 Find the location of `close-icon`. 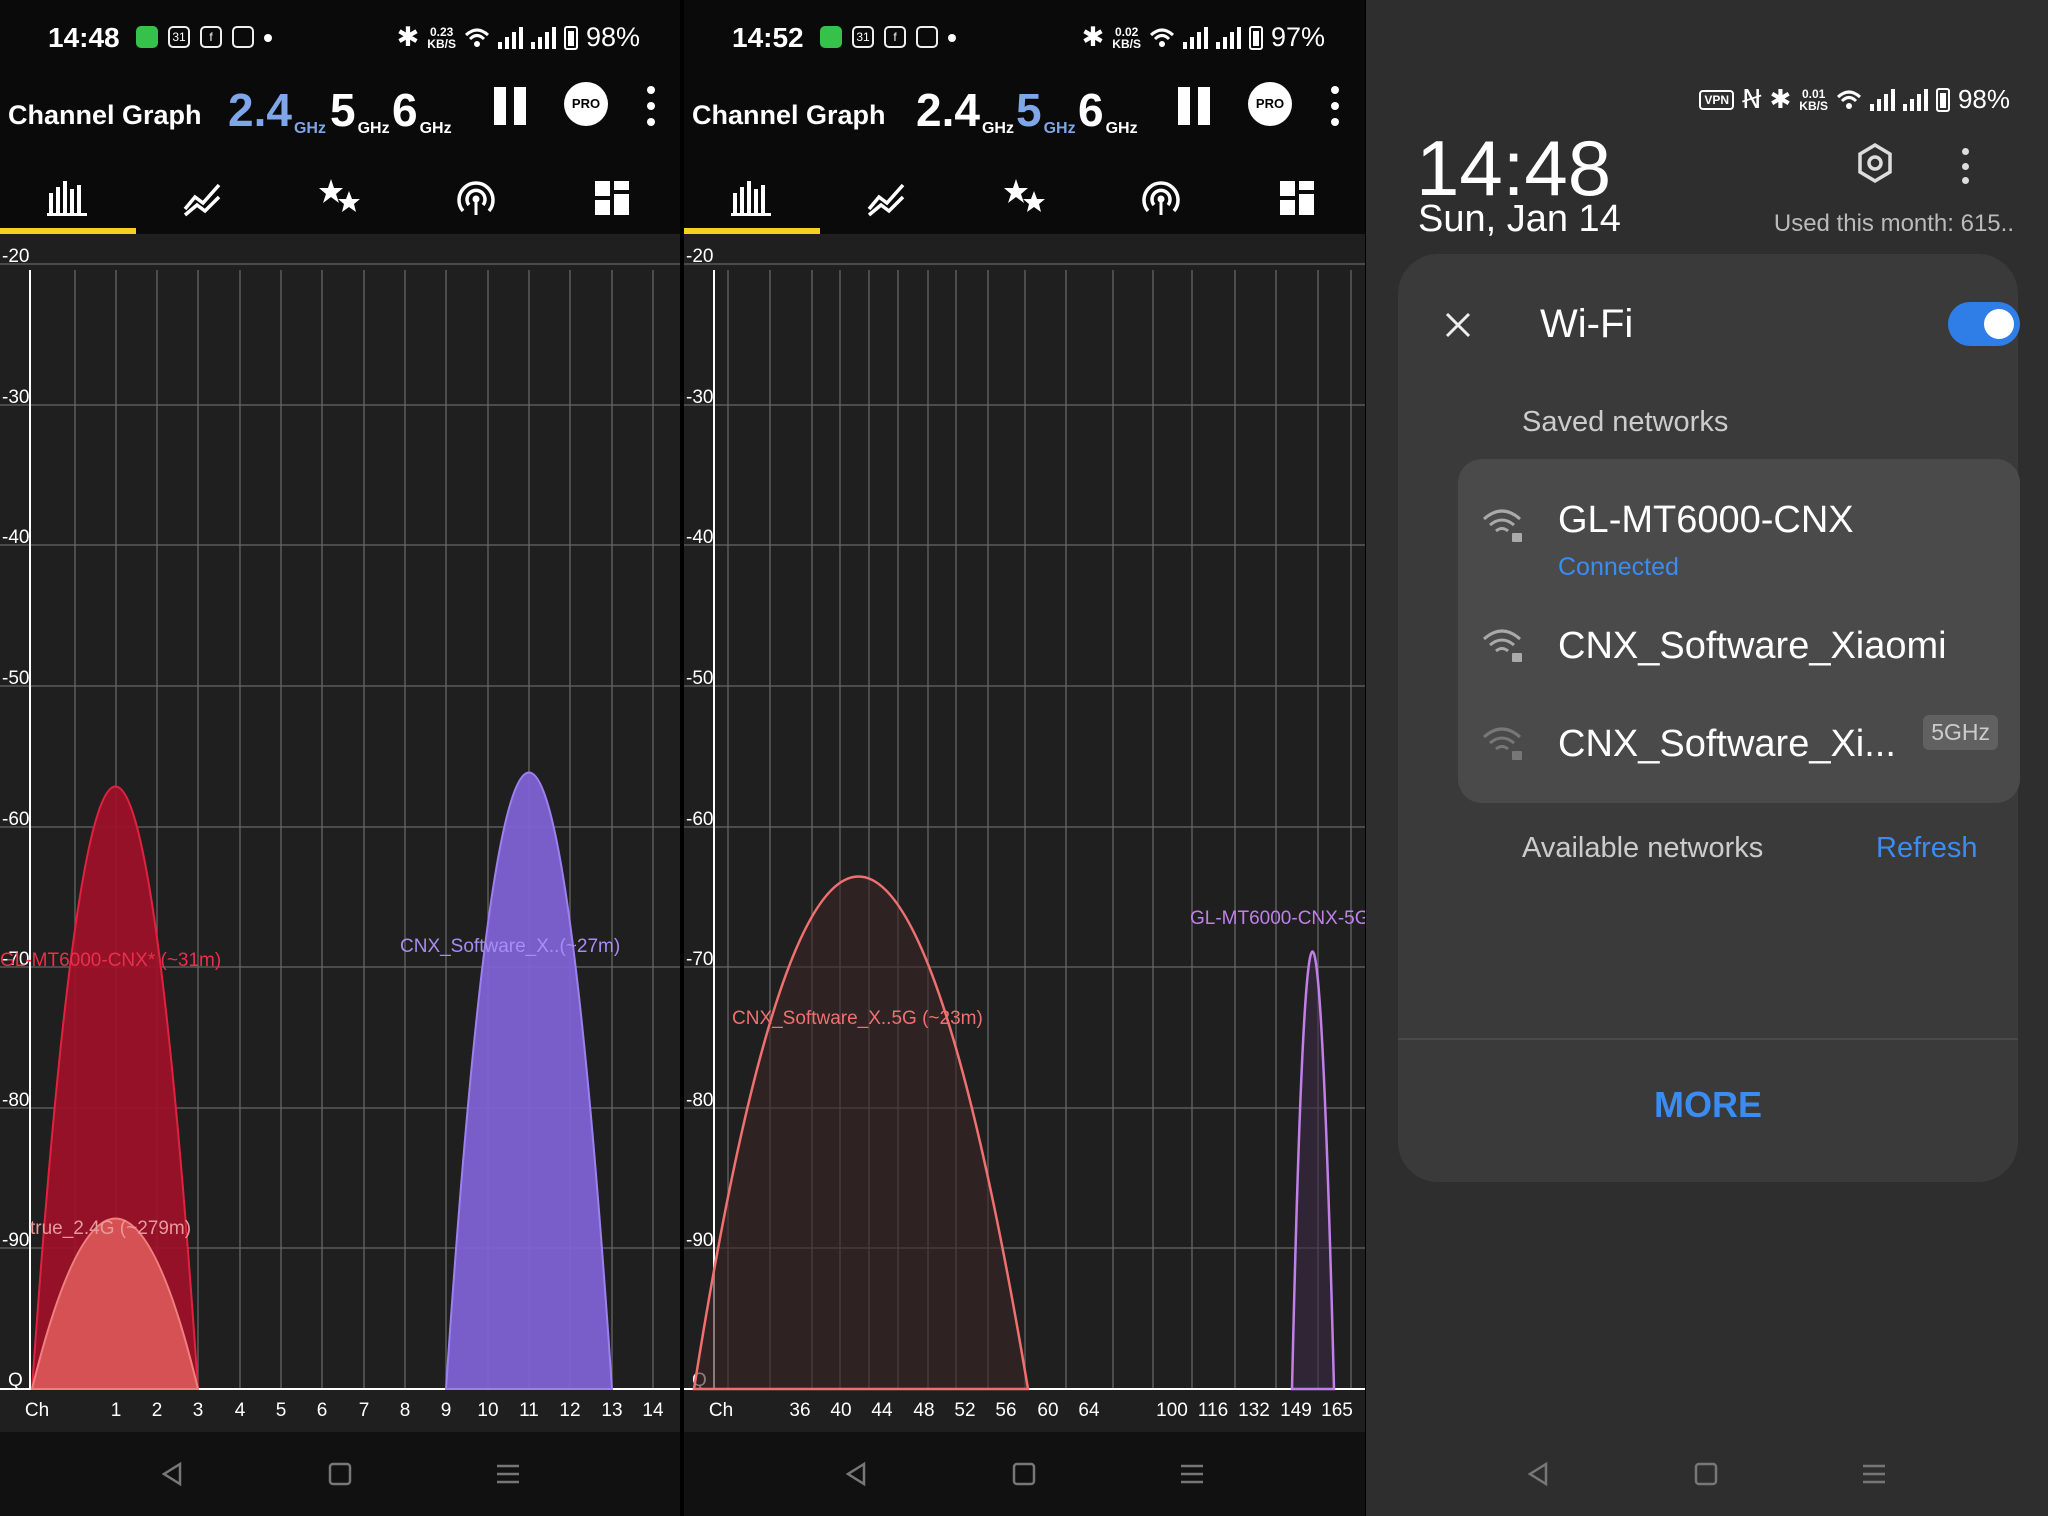

close-icon is located at coordinates (1458, 325).